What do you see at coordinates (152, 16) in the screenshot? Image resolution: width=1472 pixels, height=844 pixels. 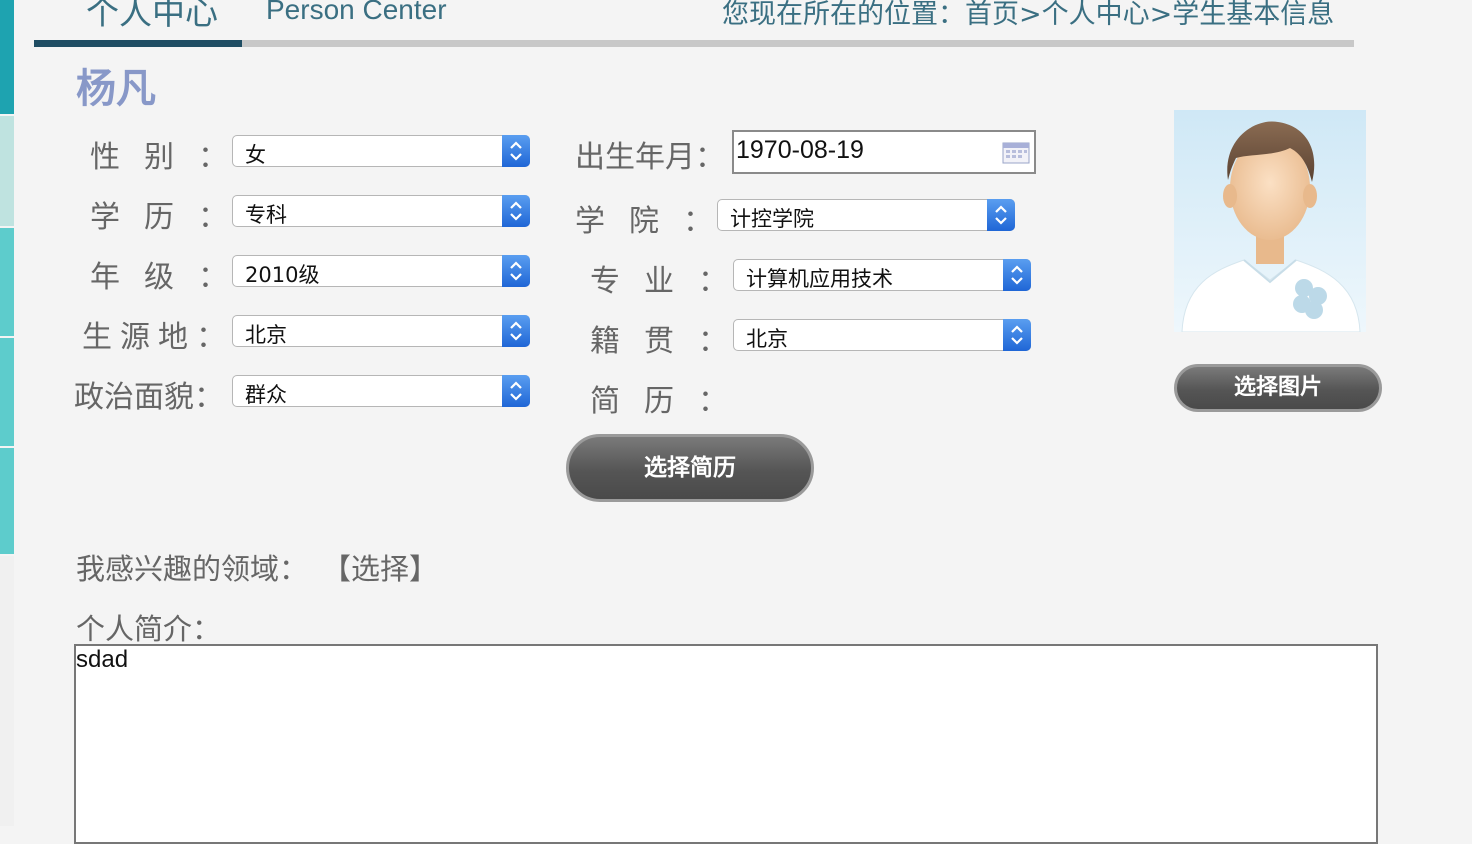 I see `page-title: 个人中心` at bounding box center [152, 16].